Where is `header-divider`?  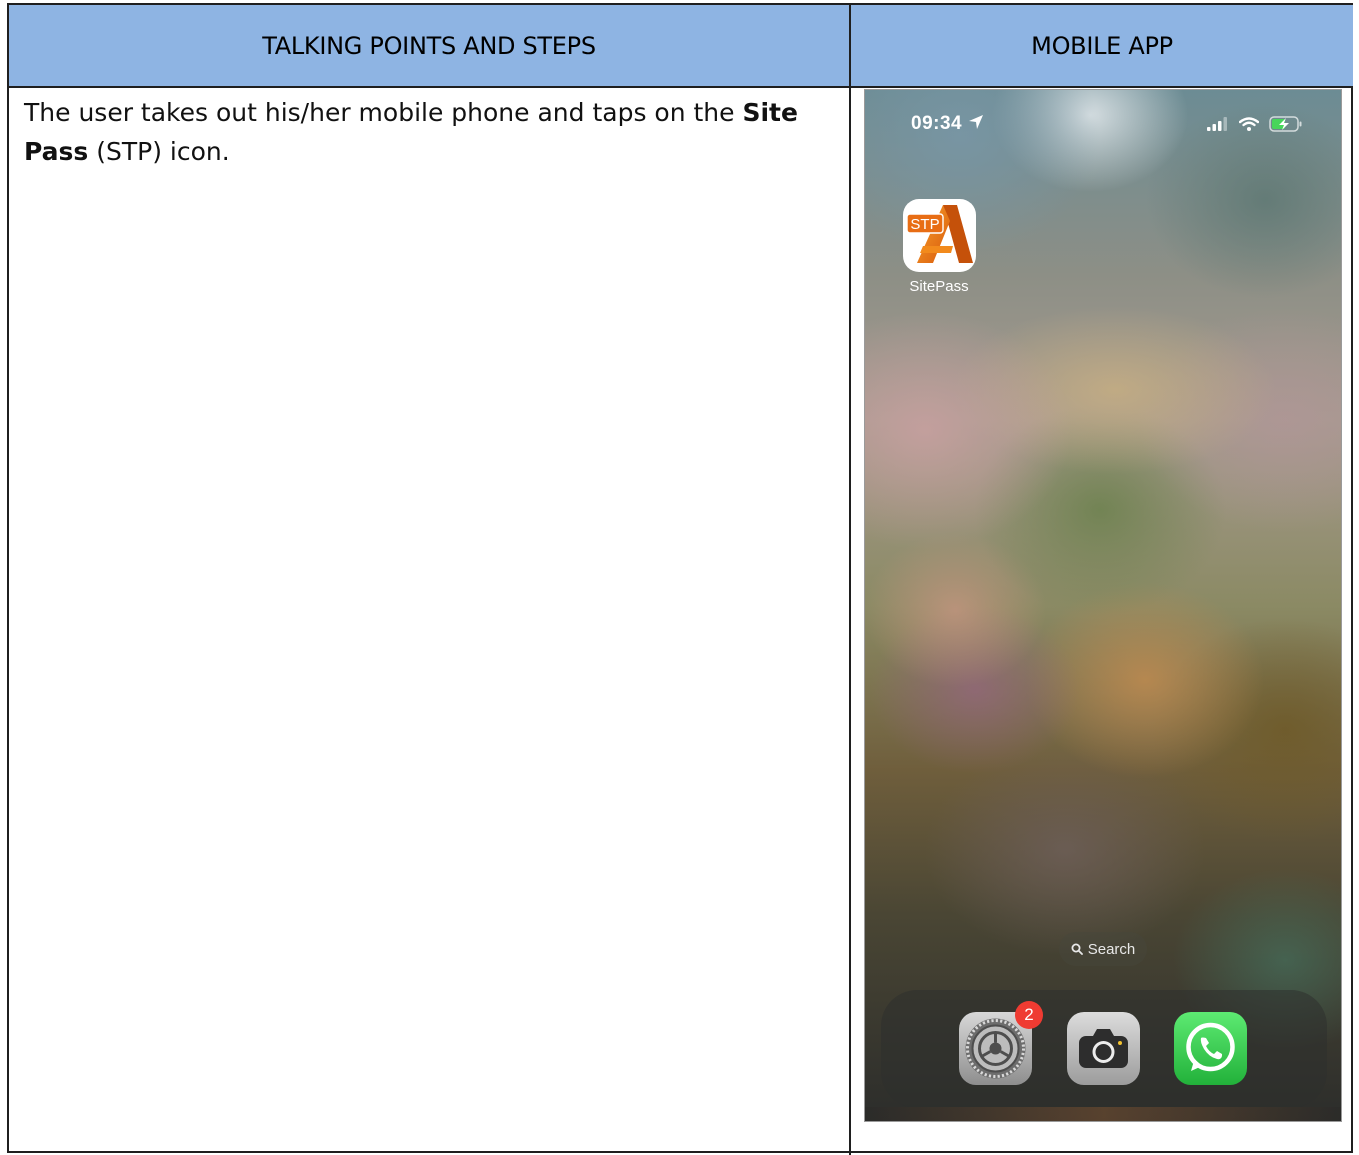
header-divider is located at coordinates (681, 87).